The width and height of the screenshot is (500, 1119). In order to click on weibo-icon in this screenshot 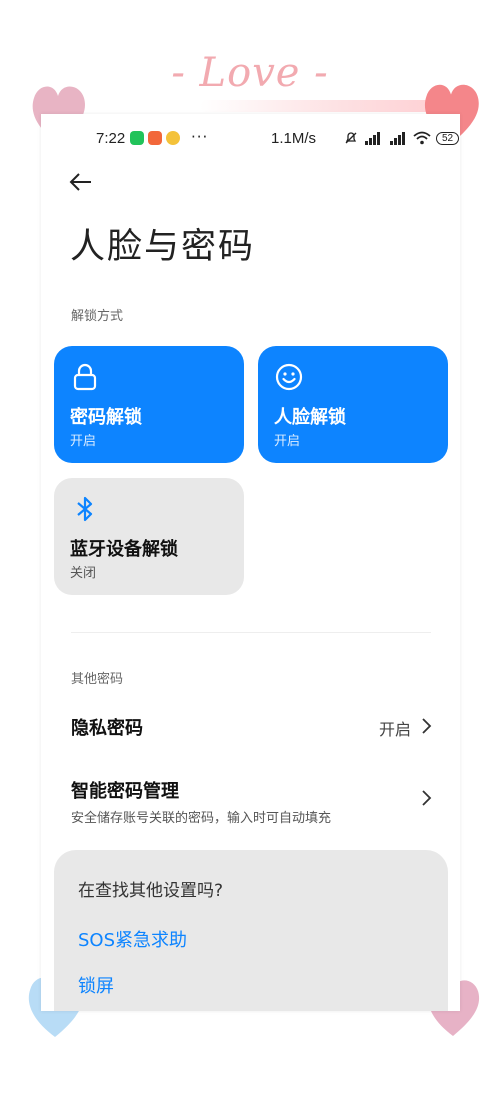, I will do `click(173, 138)`.